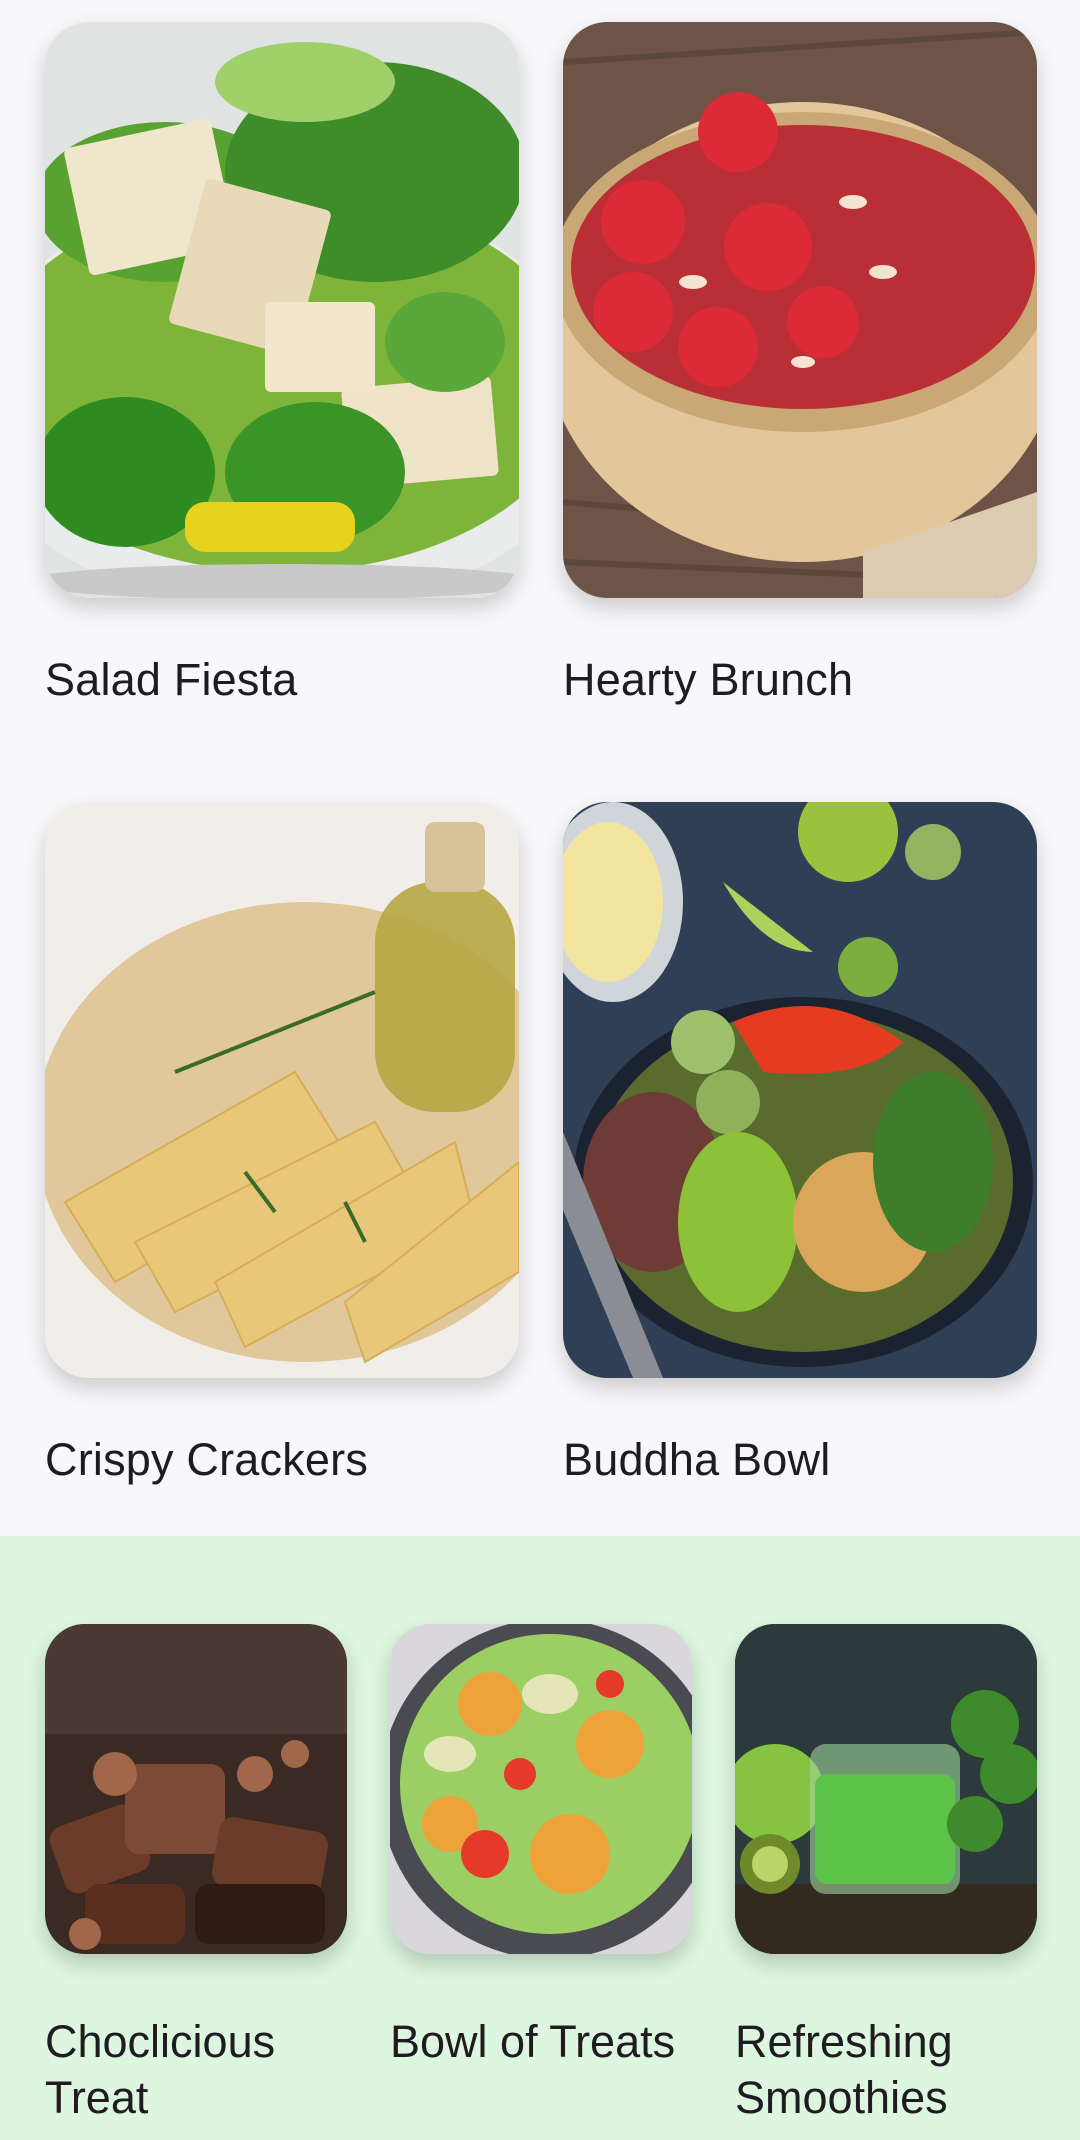 This screenshot has height=2140, width=1080. I want to click on recipe-card-hearty-brunch: Hearty Brunch, so click(800, 364).